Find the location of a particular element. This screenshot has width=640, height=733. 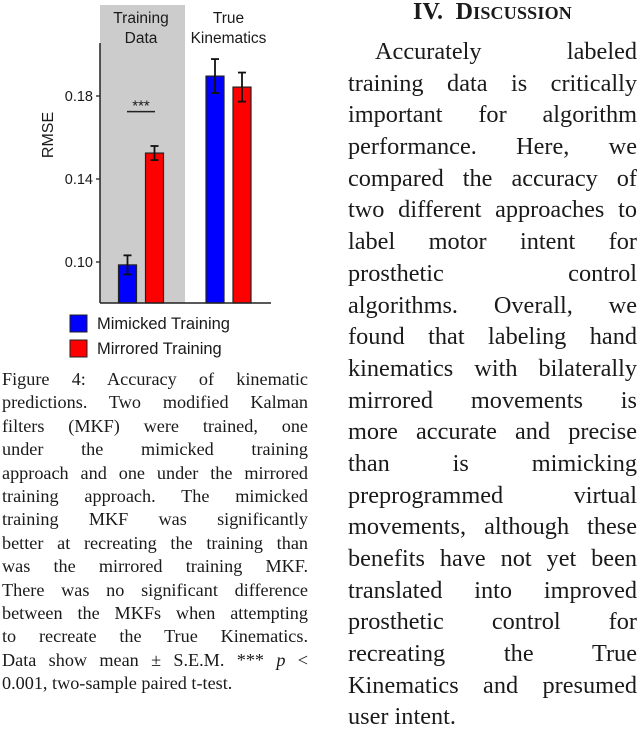

caption-line: approach and one under the mirrored is located at coordinates (155, 472).